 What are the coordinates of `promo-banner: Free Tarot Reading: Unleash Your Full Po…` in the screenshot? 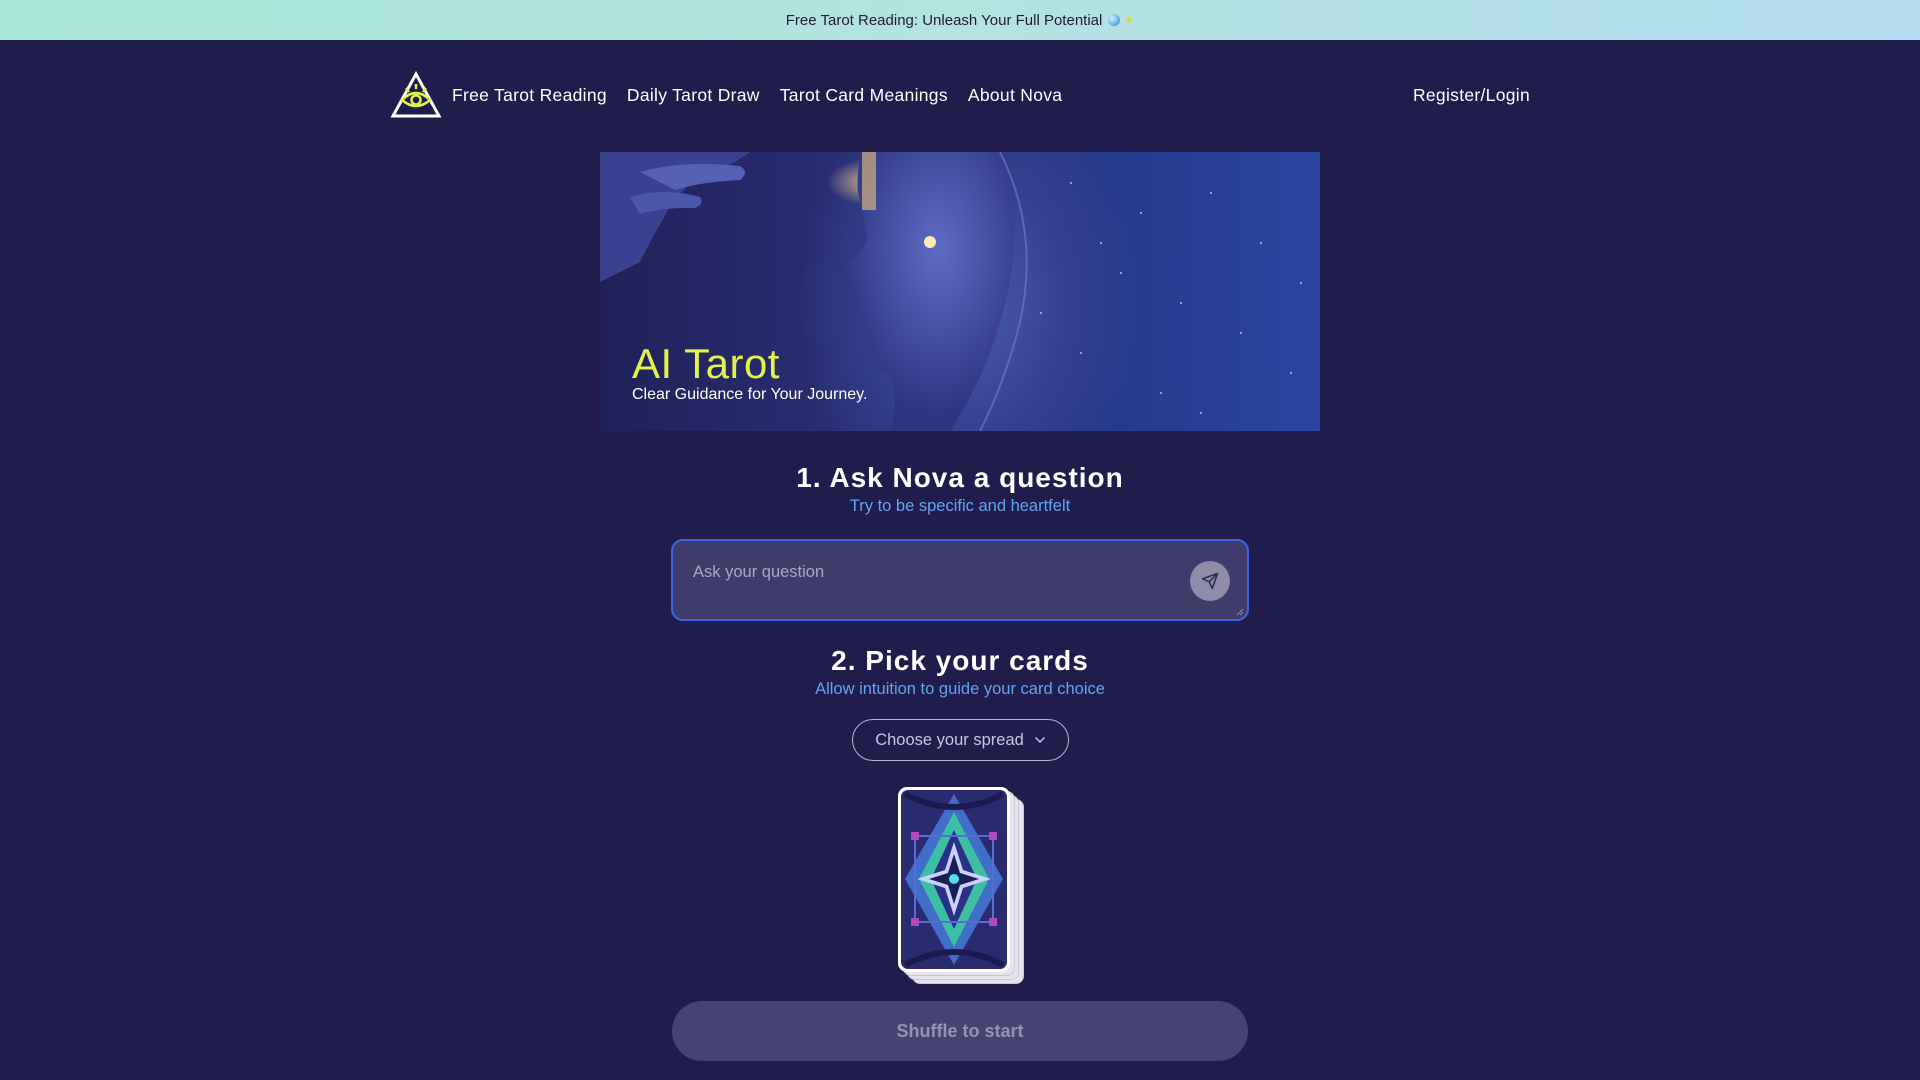 It's located at (960, 20).